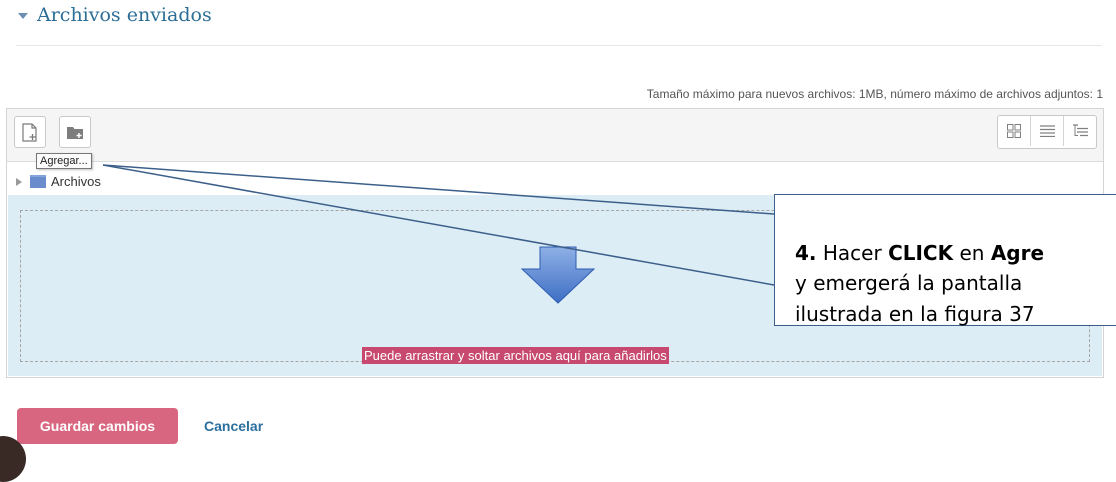 Image resolution: width=1116 pixels, height=482 pixels. I want to click on list-view-button, so click(1046, 131).